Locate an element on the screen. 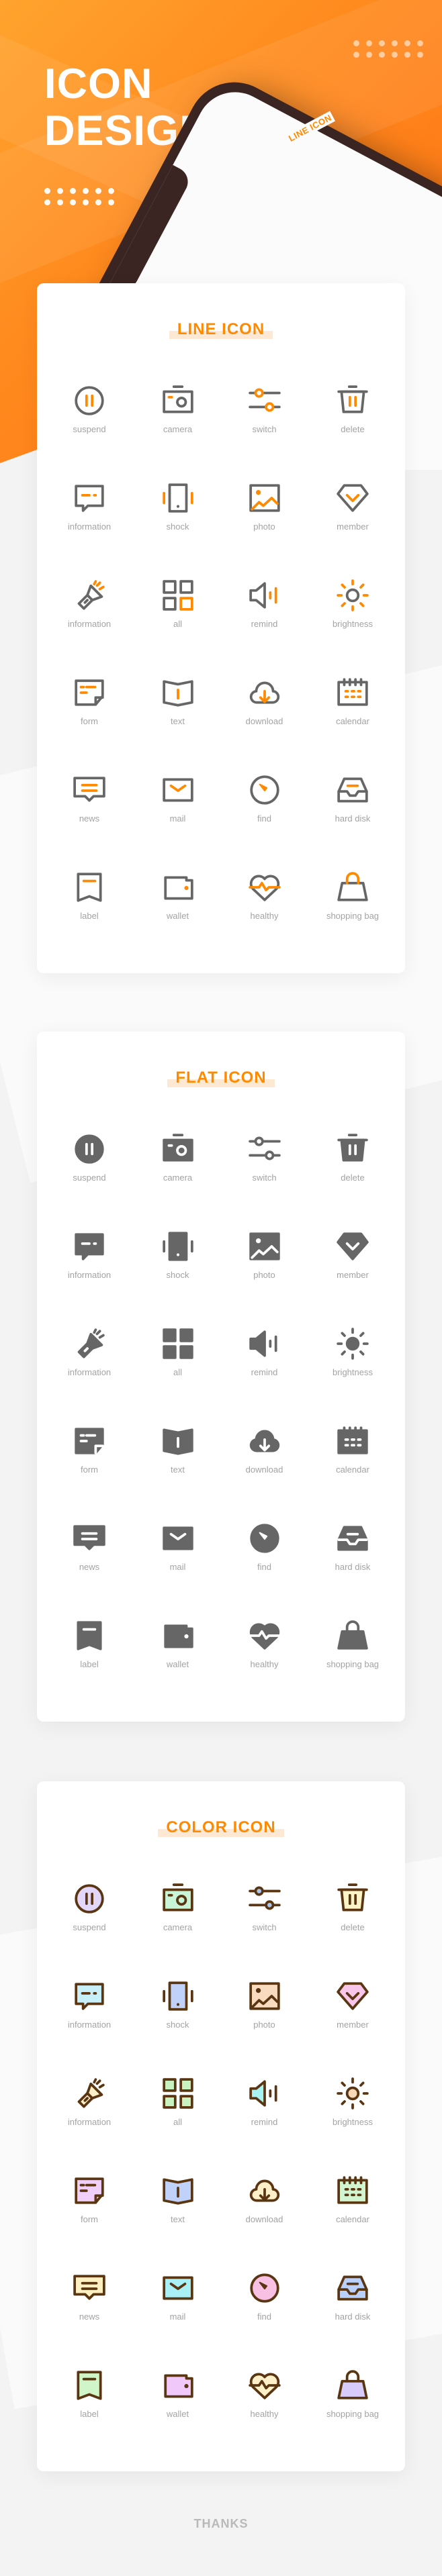 The image size is (442, 2576). icon-label: hard disk is located at coordinates (353, 818).